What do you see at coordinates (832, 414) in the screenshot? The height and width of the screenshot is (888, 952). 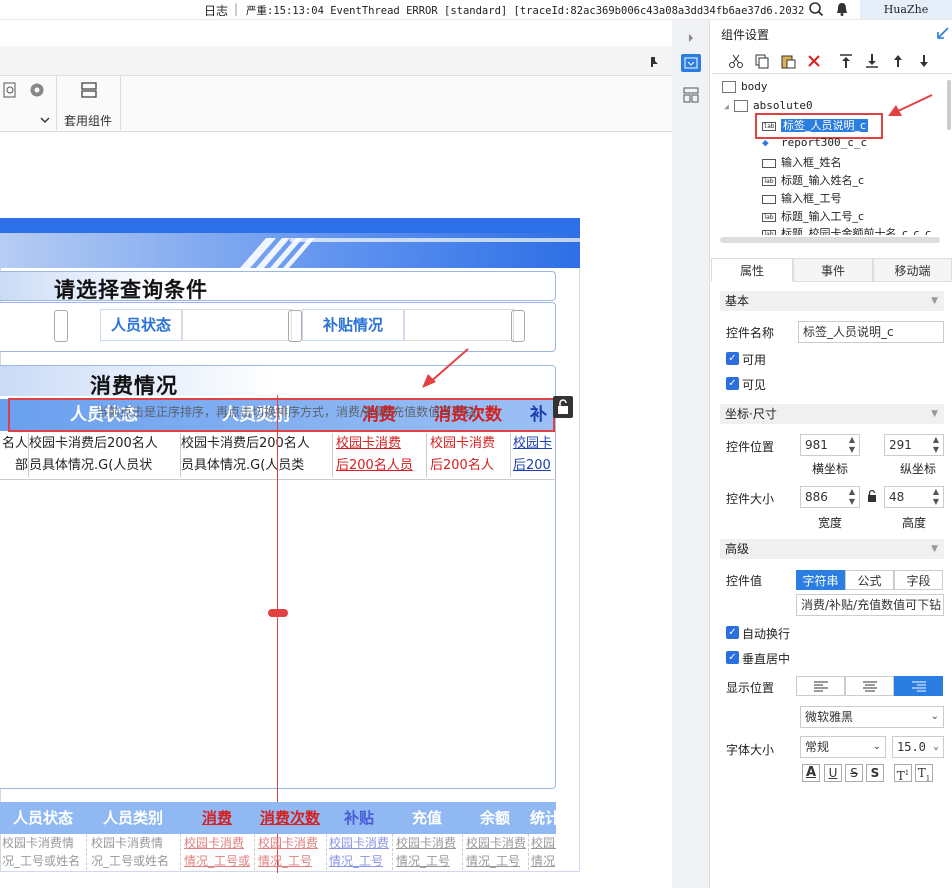 I see `coord-section: 坐标·尺寸 ▼` at bounding box center [832, 414].